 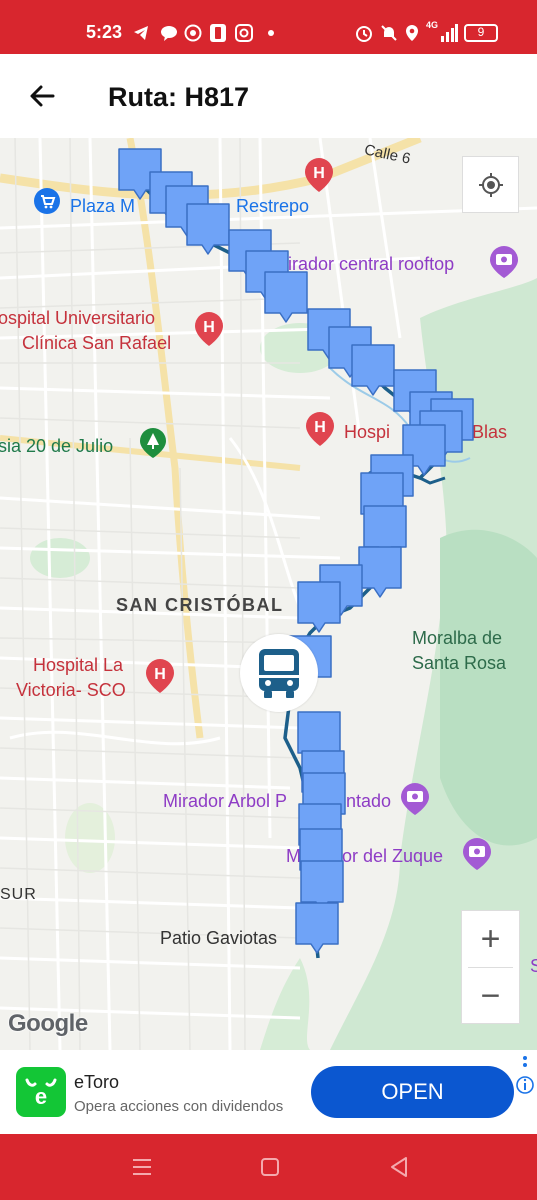 I want to click on signal-icon, so click(x=449, y=33).